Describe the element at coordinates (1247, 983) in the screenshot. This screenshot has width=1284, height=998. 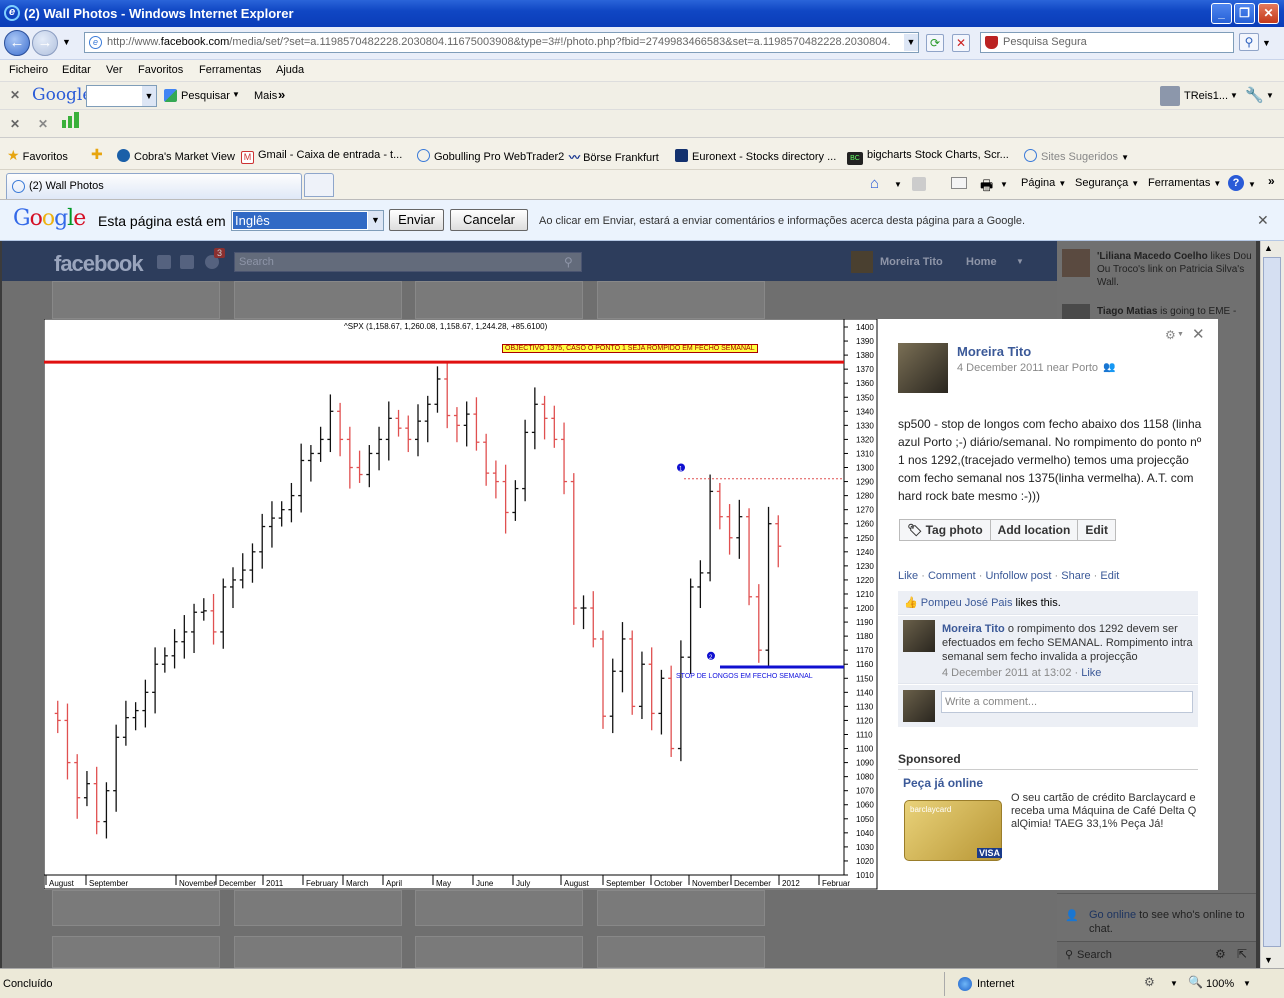
I see `zoom-dropdown-icon: ▼` at that location.